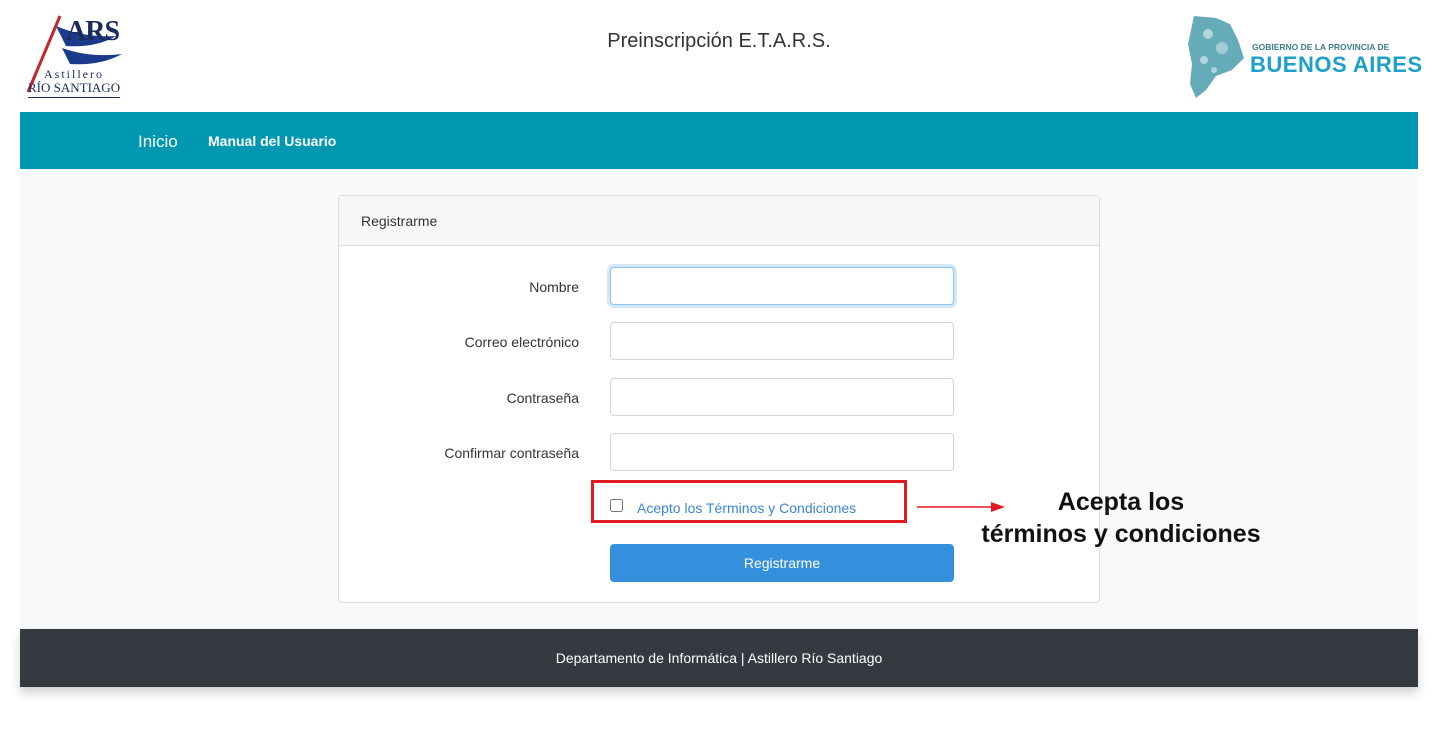 This screenshot has height=731, width=1438. What do you see at coordinates (158, 142) in the screenshot?
I see `nav-item-inicio: Inicio` at bounding box center [158, 142].